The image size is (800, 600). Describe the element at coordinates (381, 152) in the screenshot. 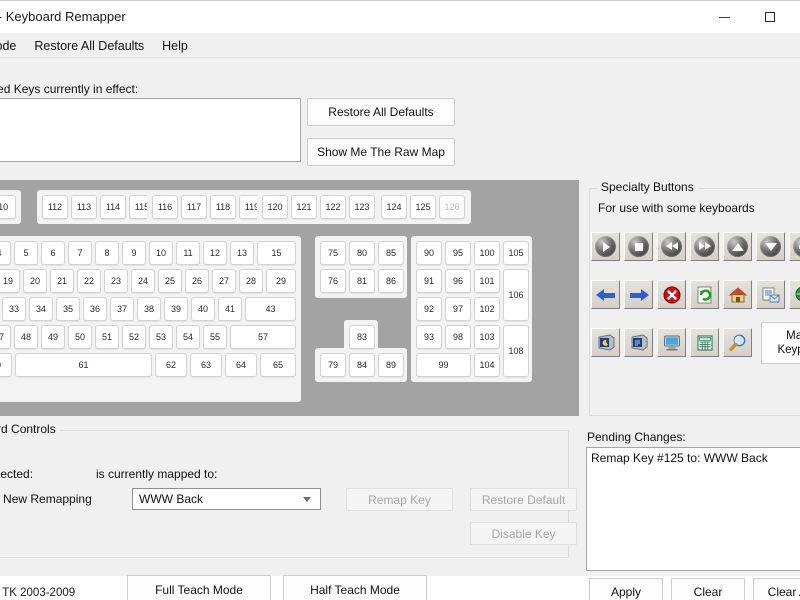

I see `show-raw-map-button: Show Me The Raw Map` at that location.